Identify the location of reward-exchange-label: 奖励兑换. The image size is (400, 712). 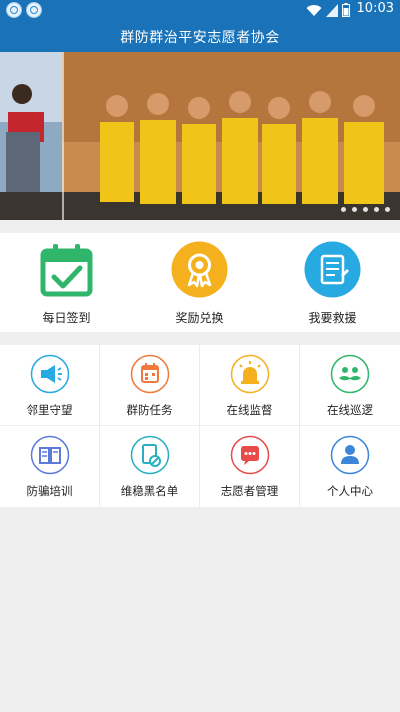
(199, 318).